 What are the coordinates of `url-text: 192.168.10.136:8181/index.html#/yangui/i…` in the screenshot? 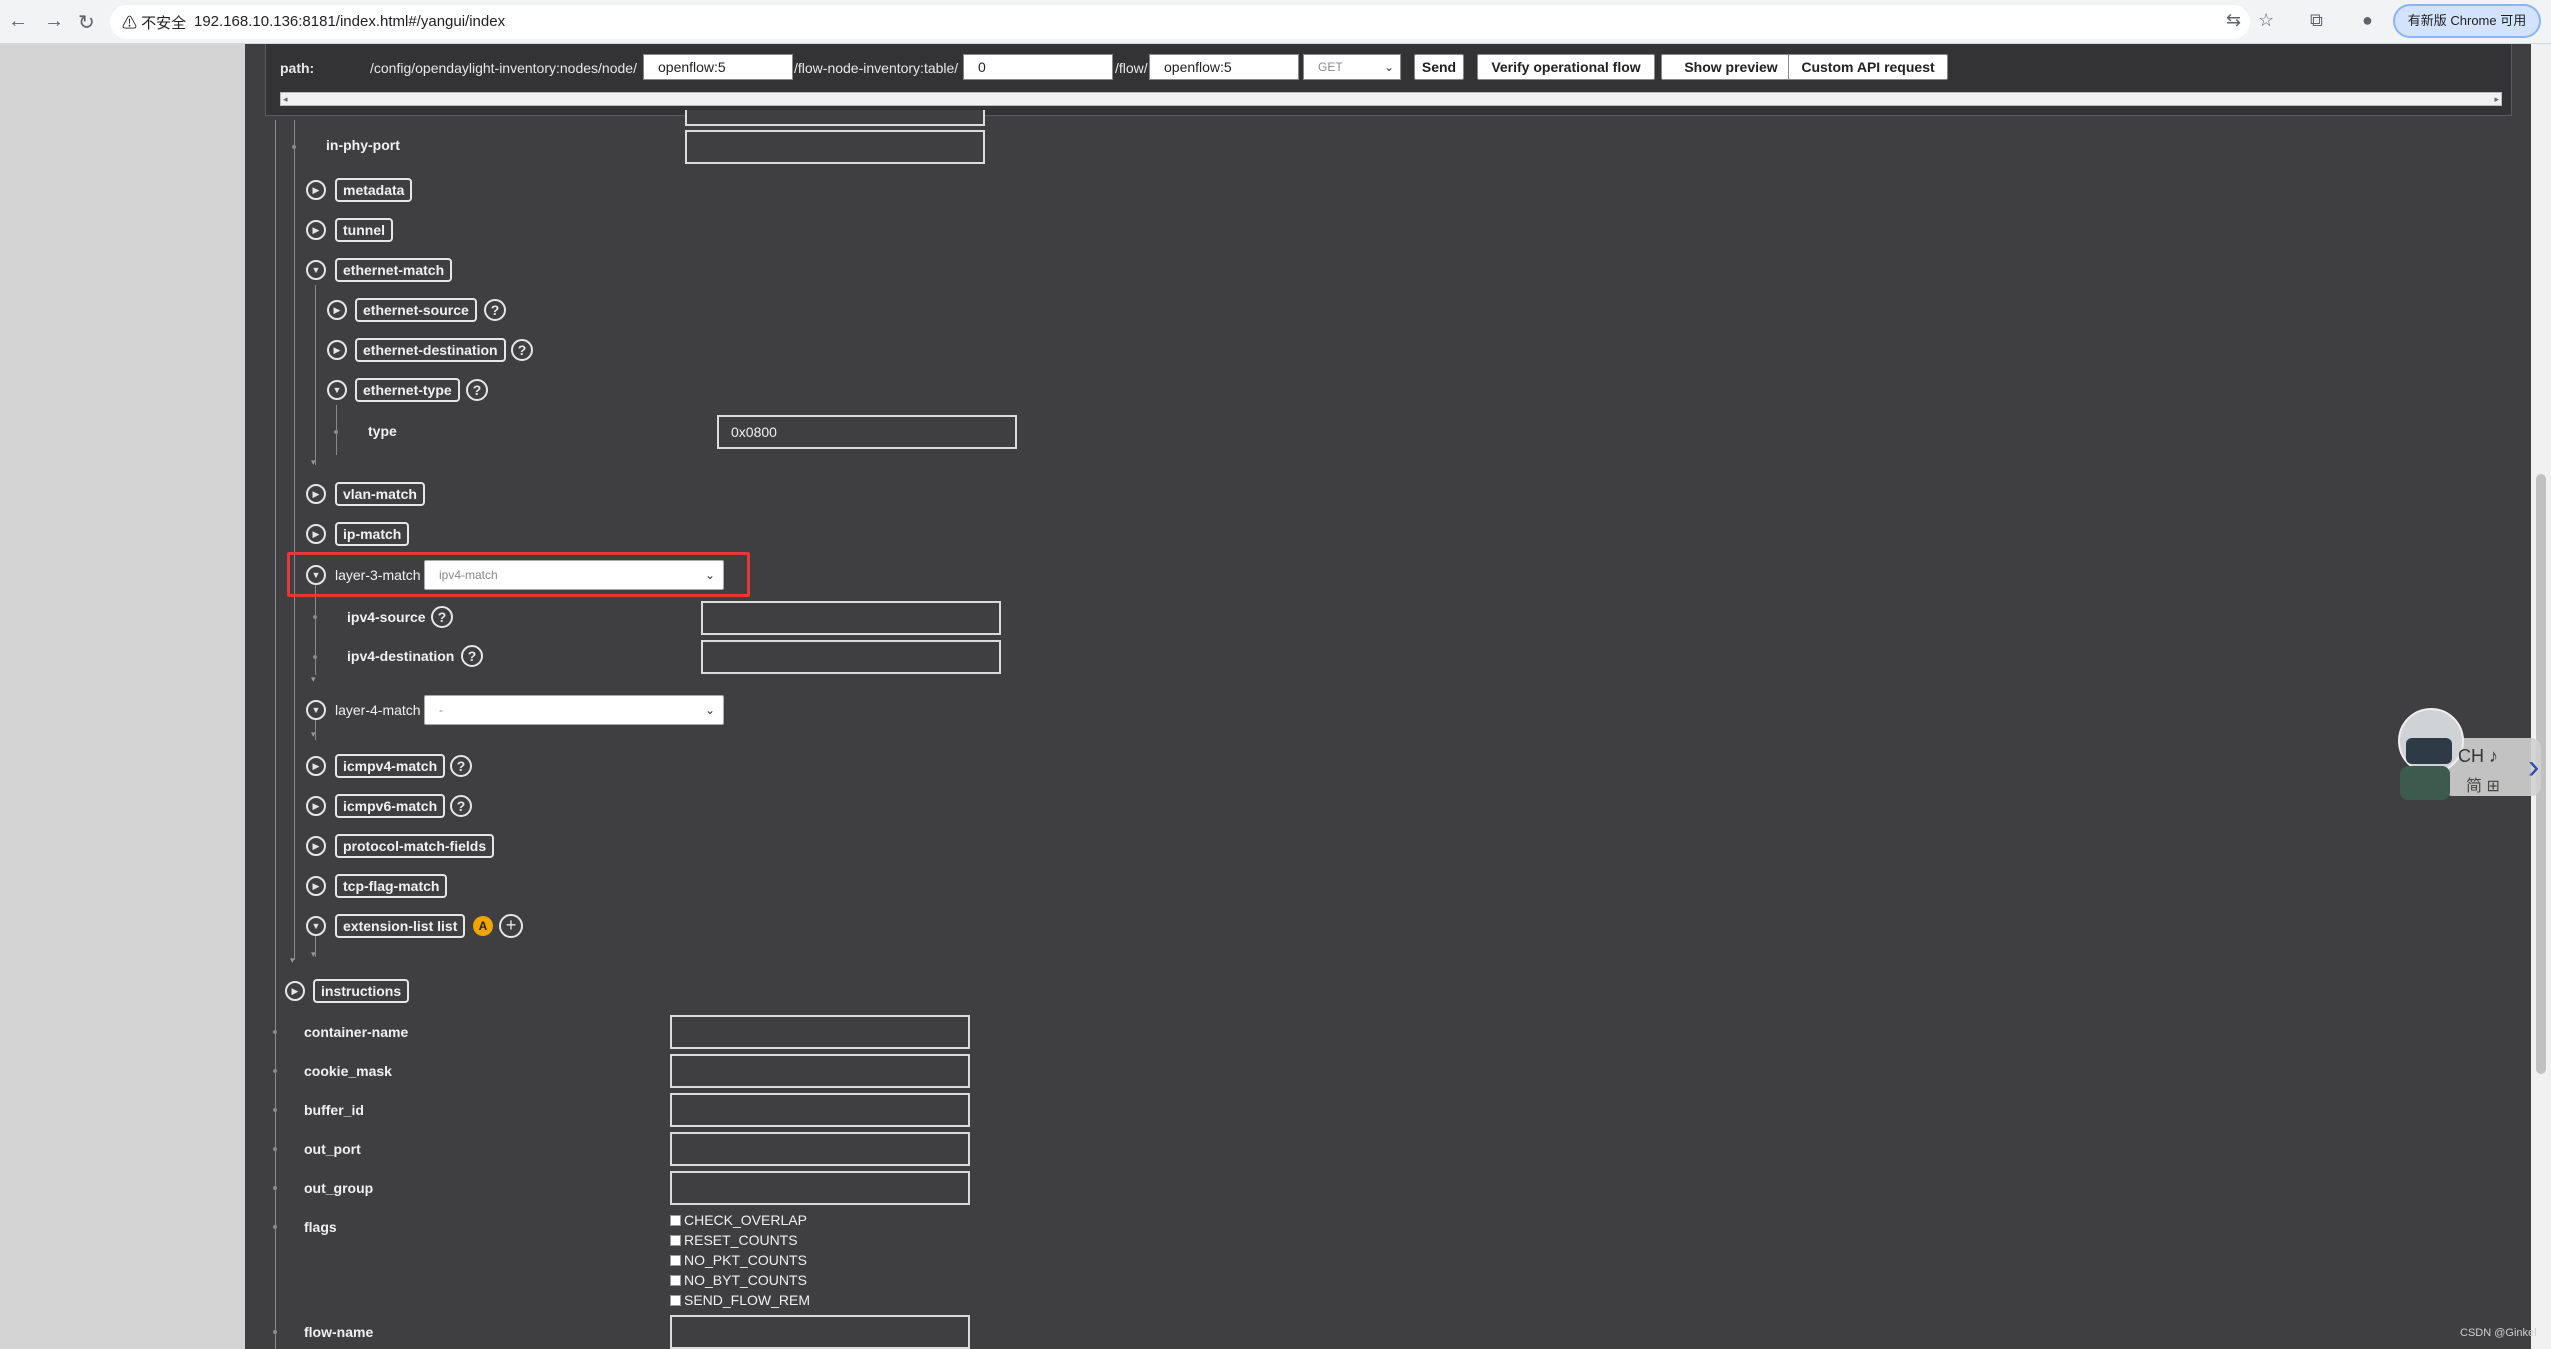 It's located at (349, 21).